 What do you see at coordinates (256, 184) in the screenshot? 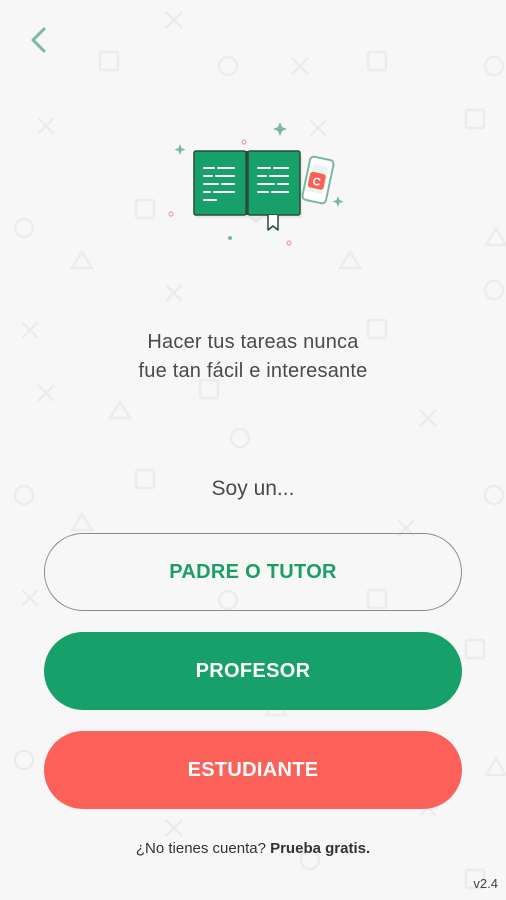
I see `book-and-phone-icon: C` at bounding box center [256, 184].